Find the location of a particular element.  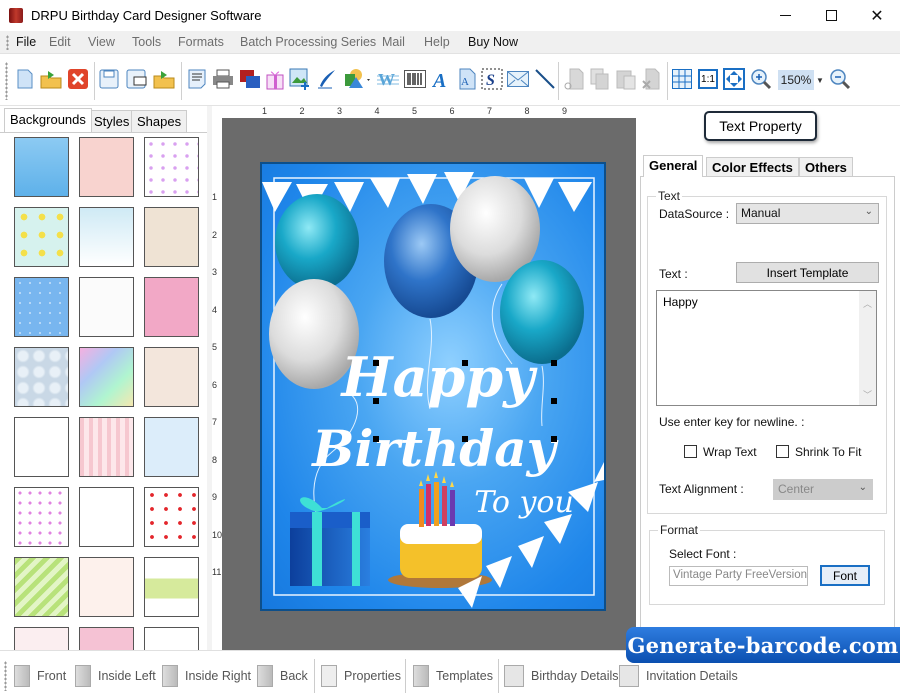

text-input: Happy ︿ ﹀ is located at coordinates (766, 348).